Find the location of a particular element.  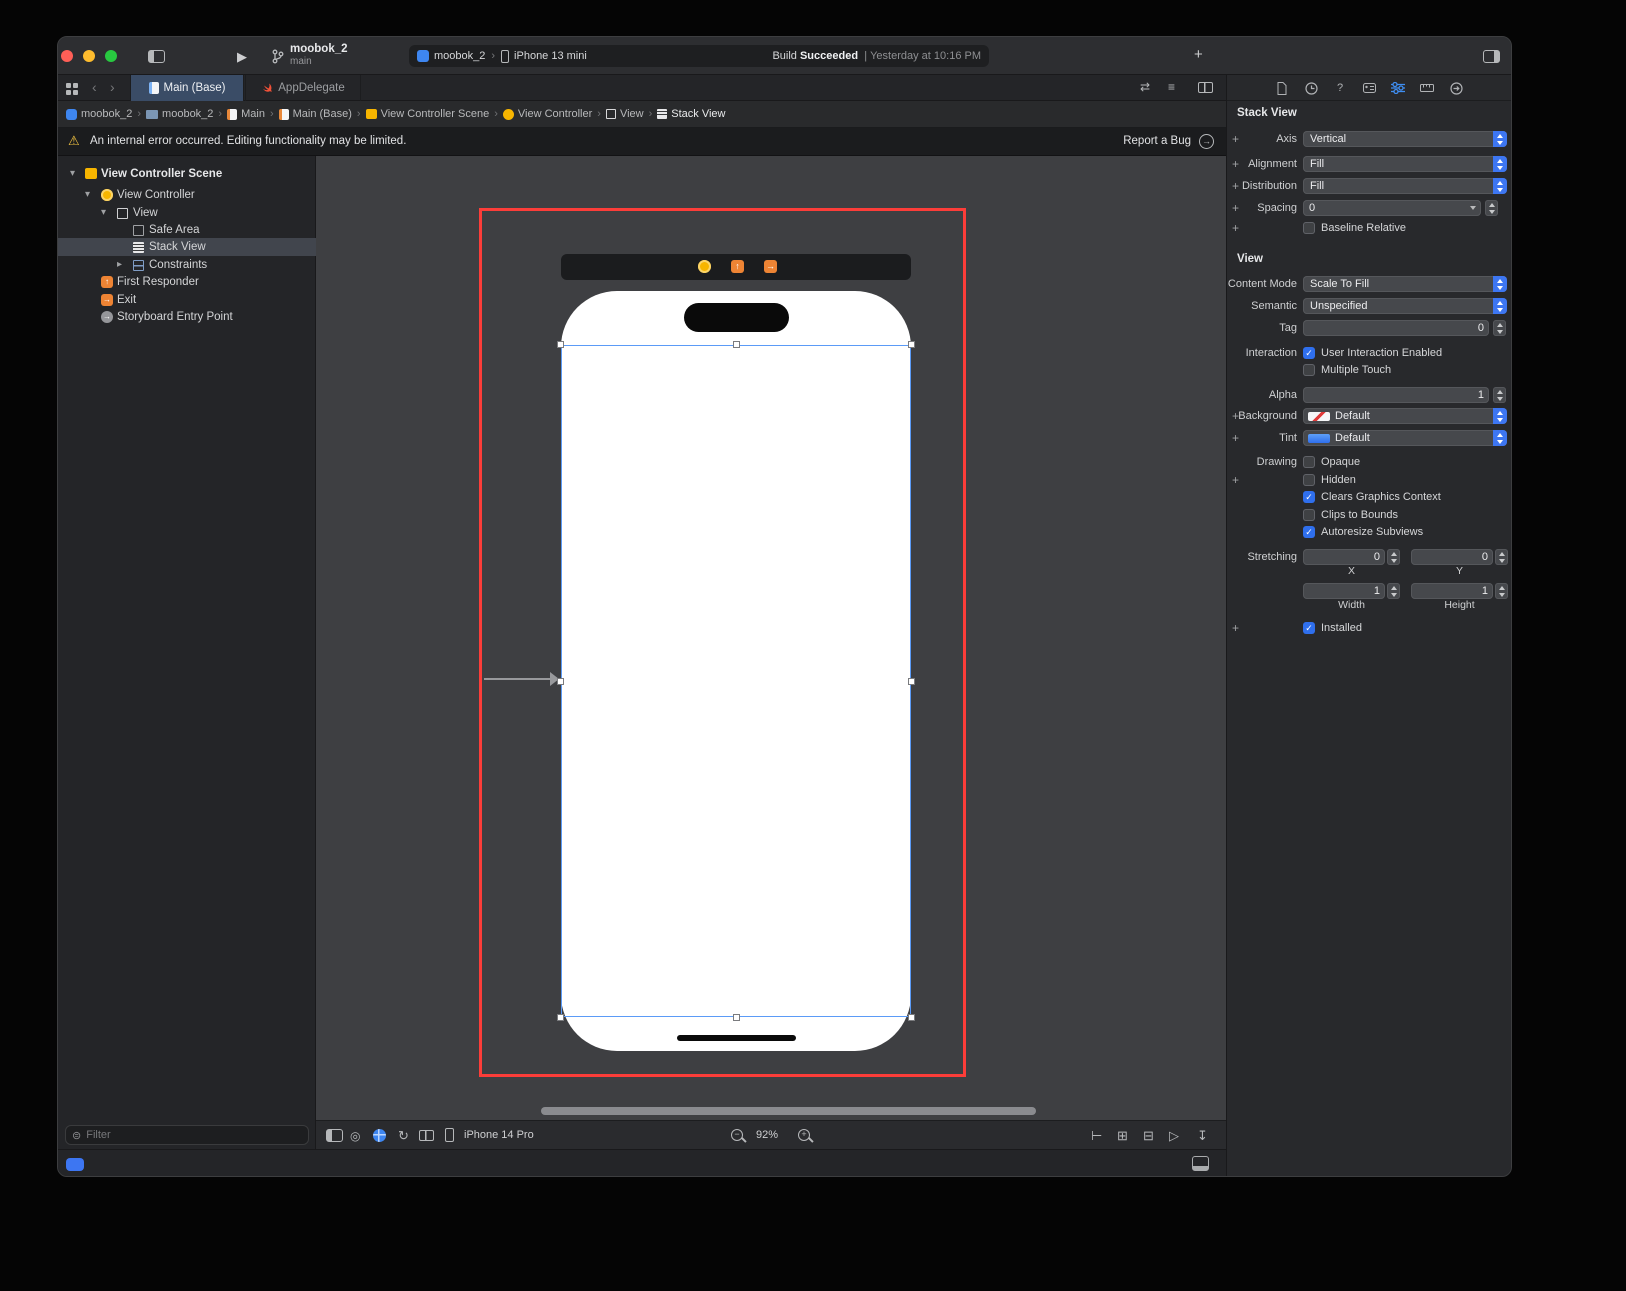

alpha-stepper is located at coordinates (1499, 395).